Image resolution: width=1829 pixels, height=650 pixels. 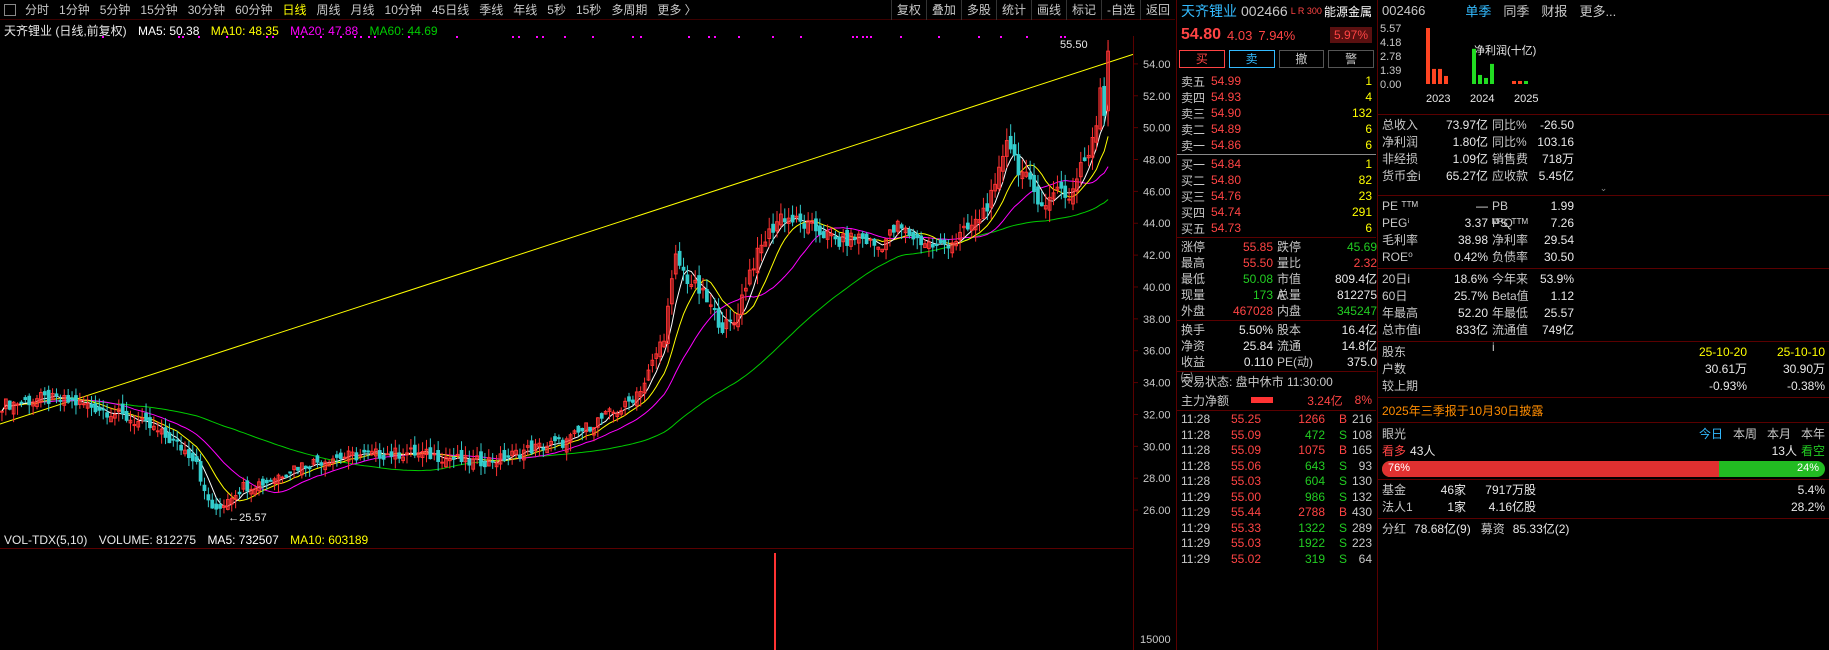 What do you see at coordinates (1276, 196) in the screenshot?
I see `orderbook-row: 买三 54.76 23` at bounding box center [1276, 196].